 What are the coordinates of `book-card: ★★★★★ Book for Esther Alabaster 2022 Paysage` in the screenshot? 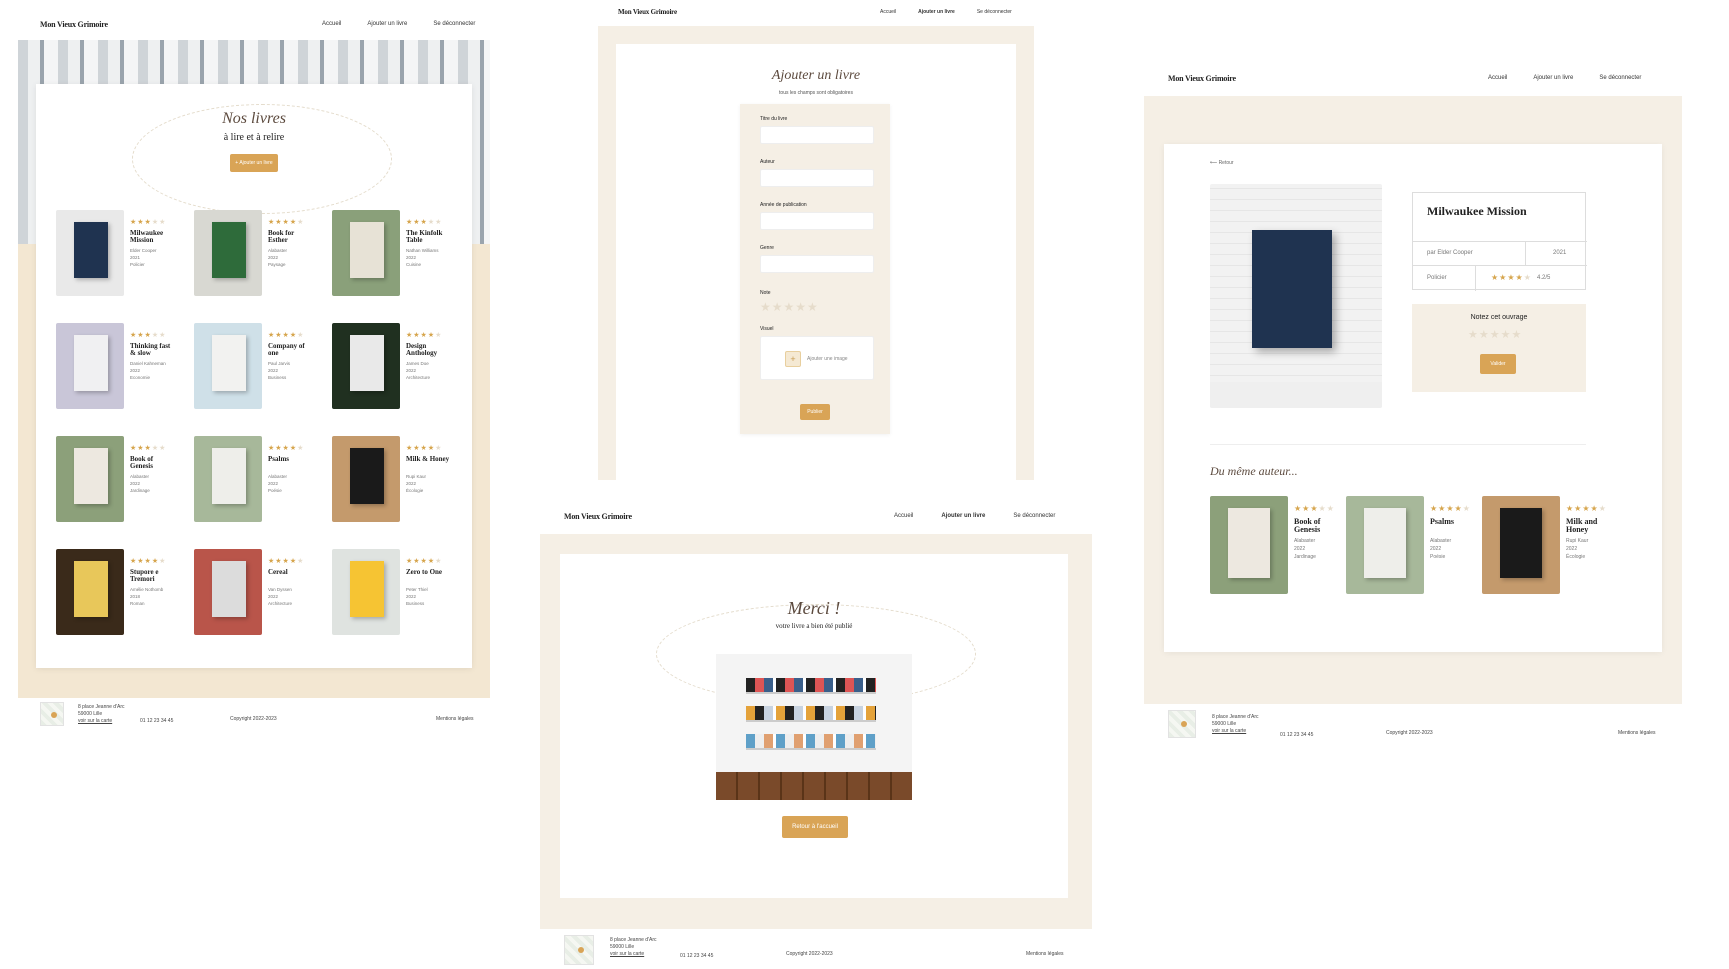 It's located at (259, 255).